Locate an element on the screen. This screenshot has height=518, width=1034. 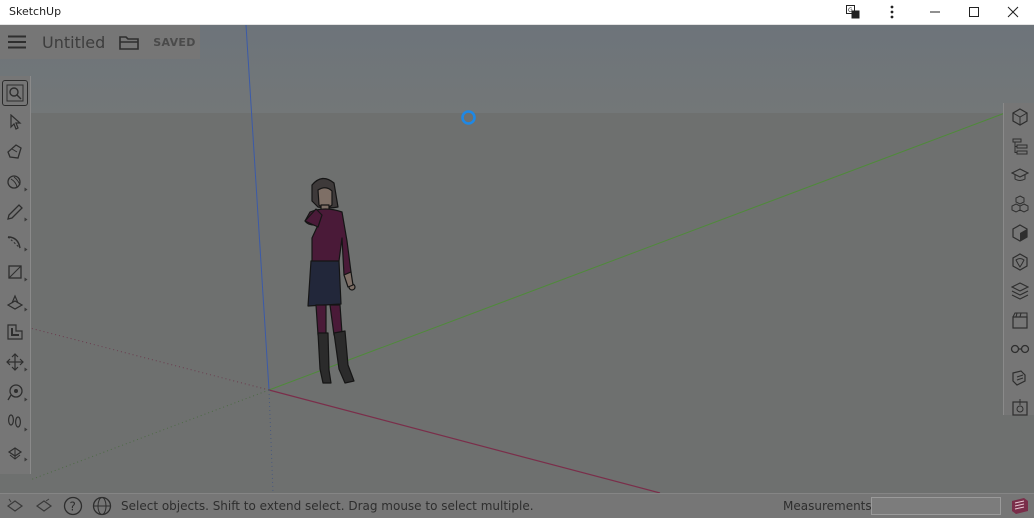
right-panel-bar is located at coordinates (1018, 259).